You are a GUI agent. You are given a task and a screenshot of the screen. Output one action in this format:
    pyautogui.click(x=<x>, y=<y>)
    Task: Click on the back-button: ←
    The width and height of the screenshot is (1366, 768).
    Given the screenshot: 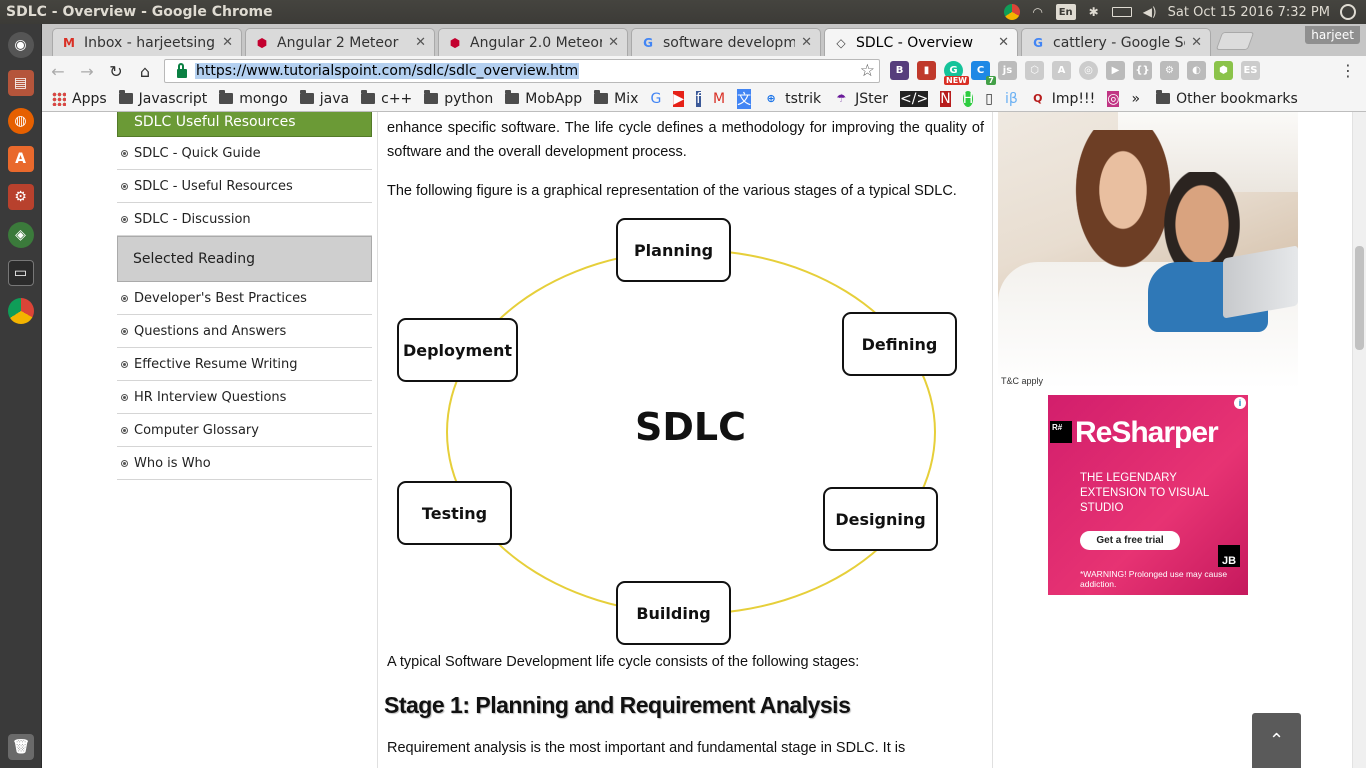 What is the action you would take?
    pyautogui.click(x=58, y=71)
    